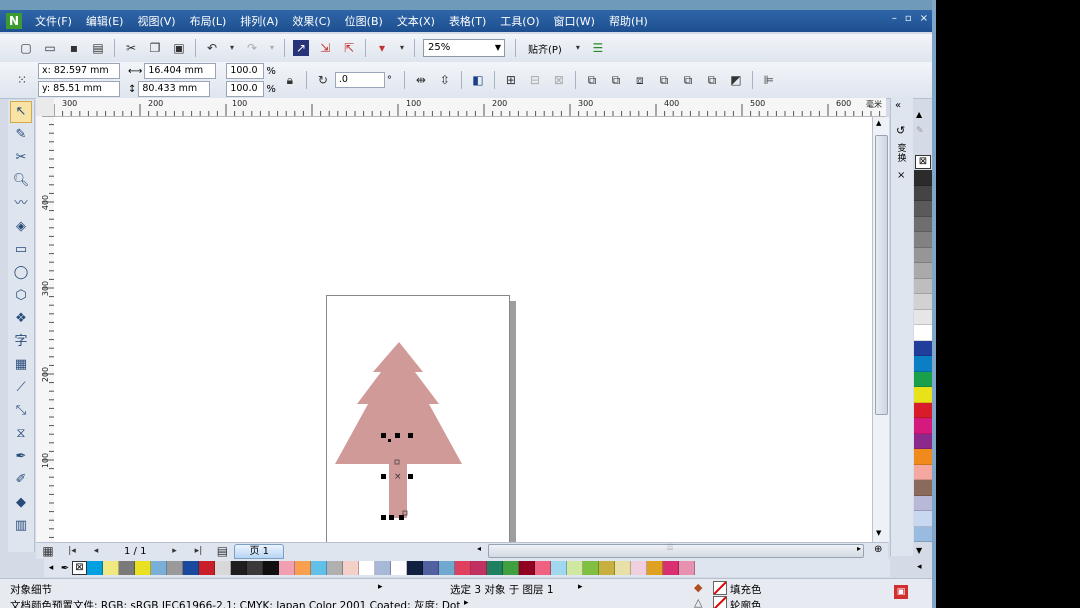 The height and width of the screenshot is (608, 1080). What do you see at coordinates (53, 21) in the screenshot?
I see `menu-file: 文件(F)` at bounding box center [53, 21].